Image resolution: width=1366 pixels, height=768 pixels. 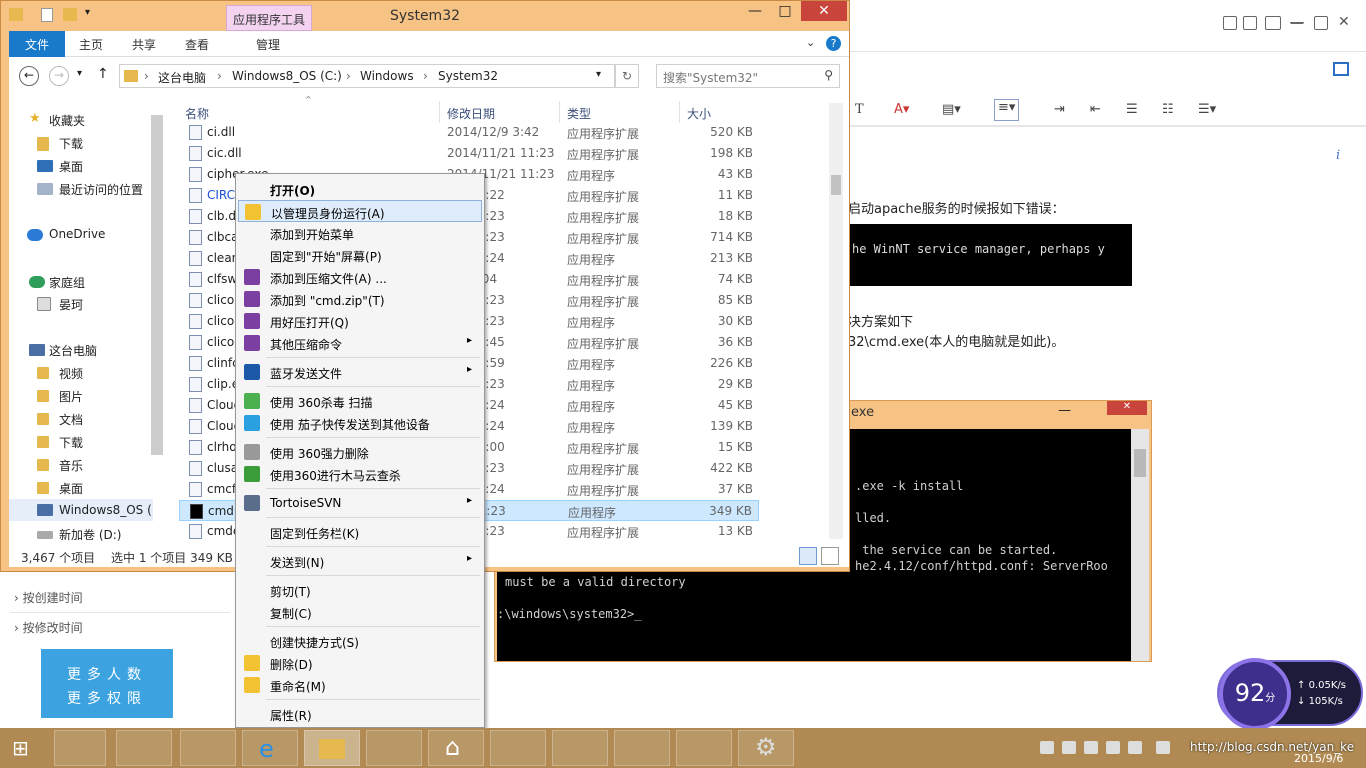 What do you see at coordinates (71, 373) in the screenshot?
I see `nav-videos: 视频` at bounding box center [71, 373].